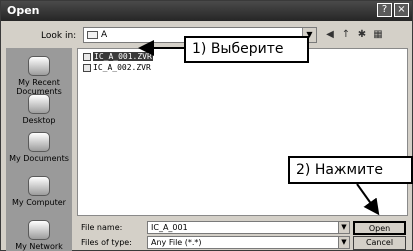 The width and height of the screenshot is (413, 251). What do you see at coordinates (368, 199) in the screenshot?
I see `press-arrow` at bounding box center [368, 199].